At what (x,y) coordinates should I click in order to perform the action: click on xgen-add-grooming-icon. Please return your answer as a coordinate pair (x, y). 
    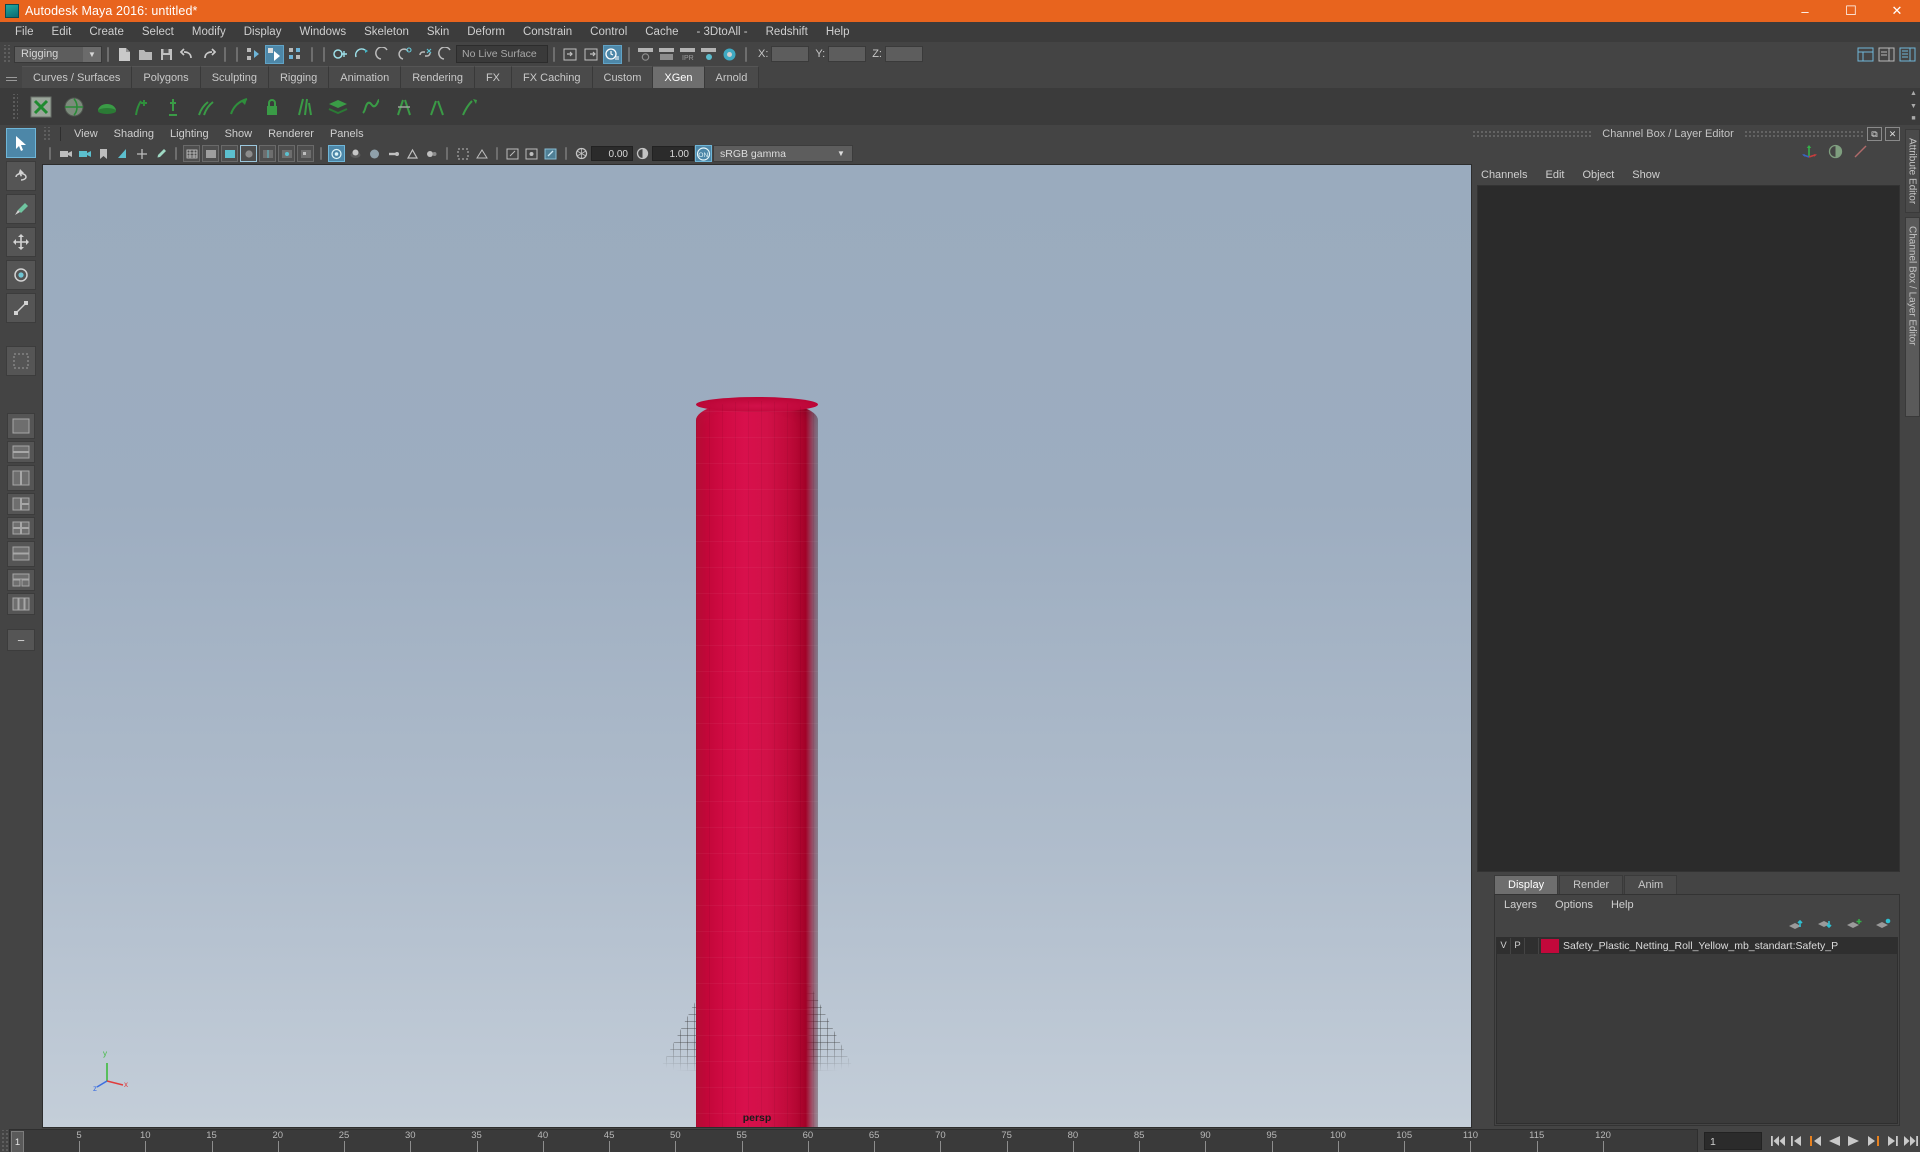
    Looking at the image, I should click on (205, 106).